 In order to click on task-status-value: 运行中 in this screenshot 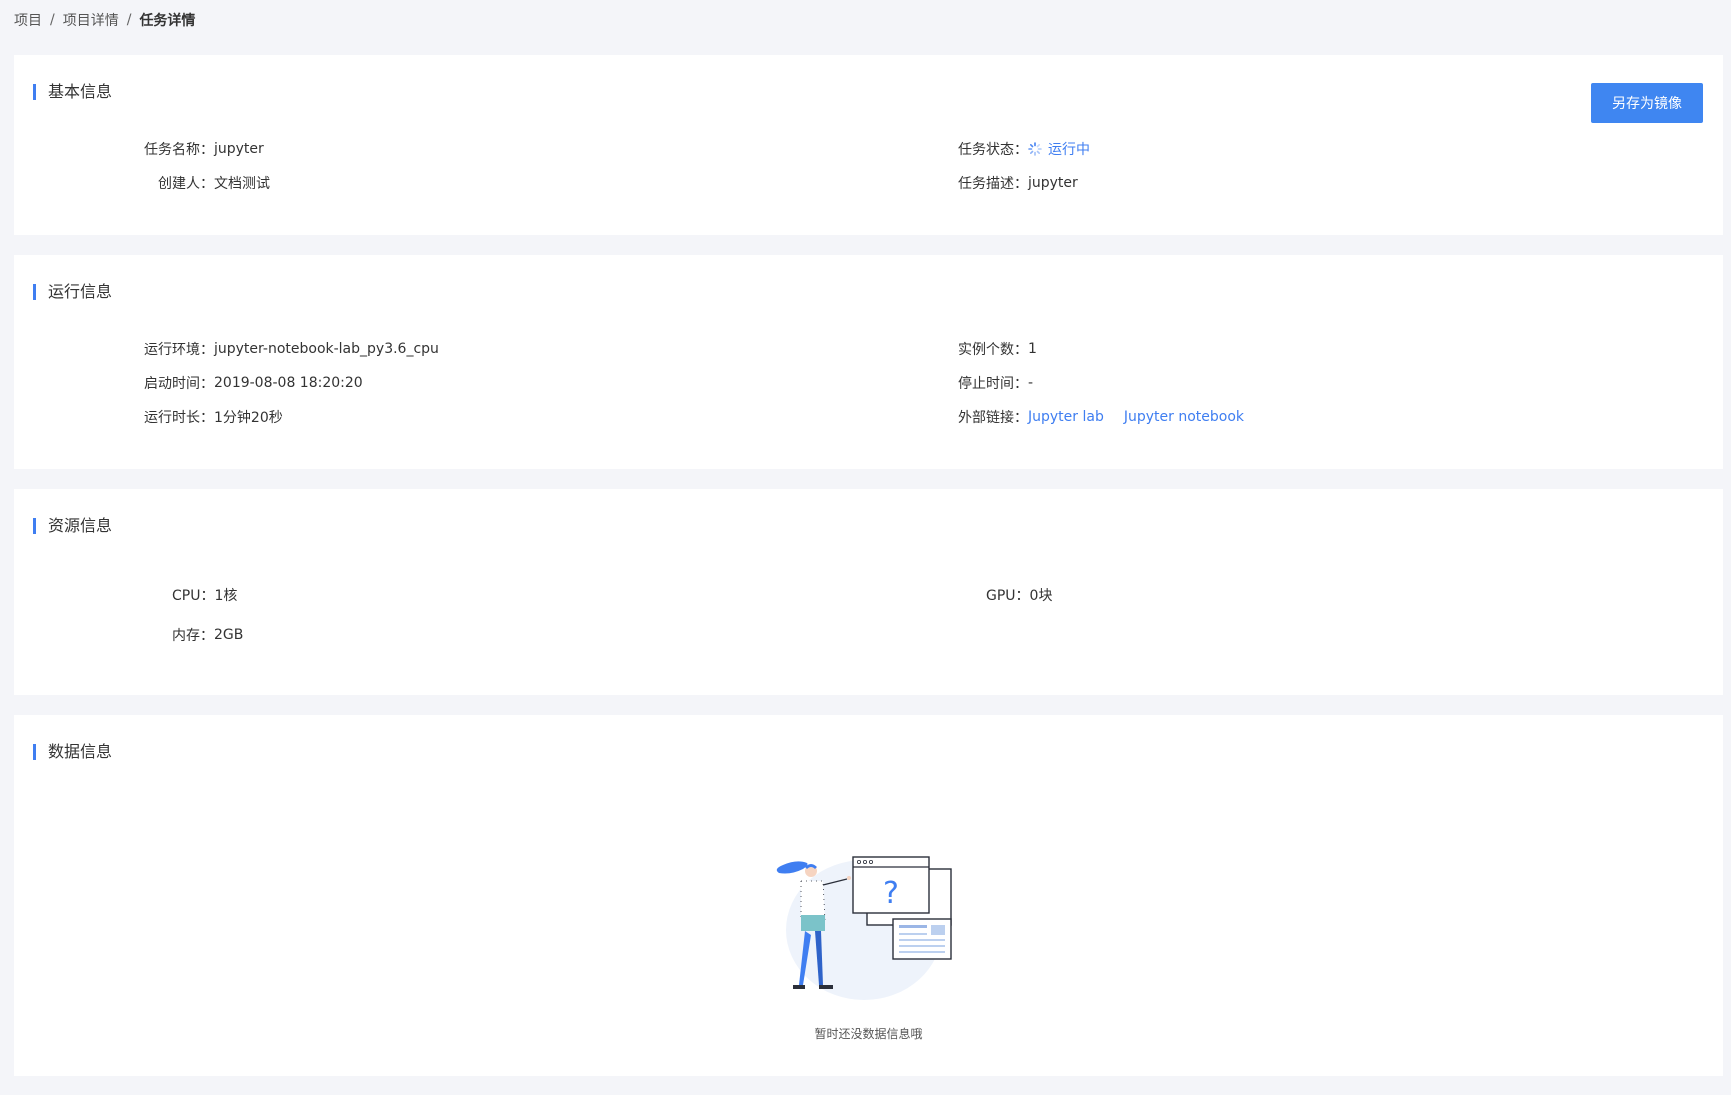, I will do `click(1059, 149)`.